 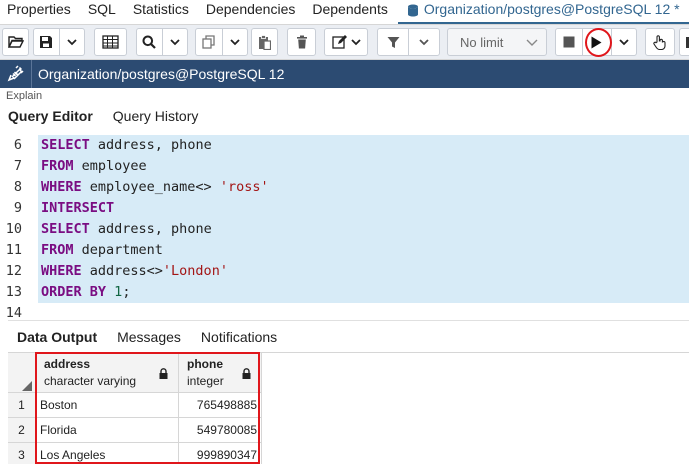 I want to click on sql-token: department, so click(x=118, y=250).